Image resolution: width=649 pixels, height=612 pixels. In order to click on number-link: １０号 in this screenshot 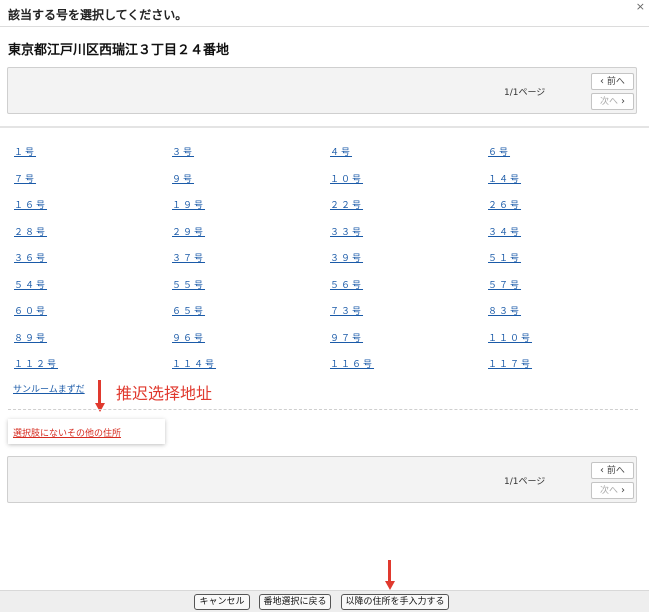, I will do `click(409, 185)`.